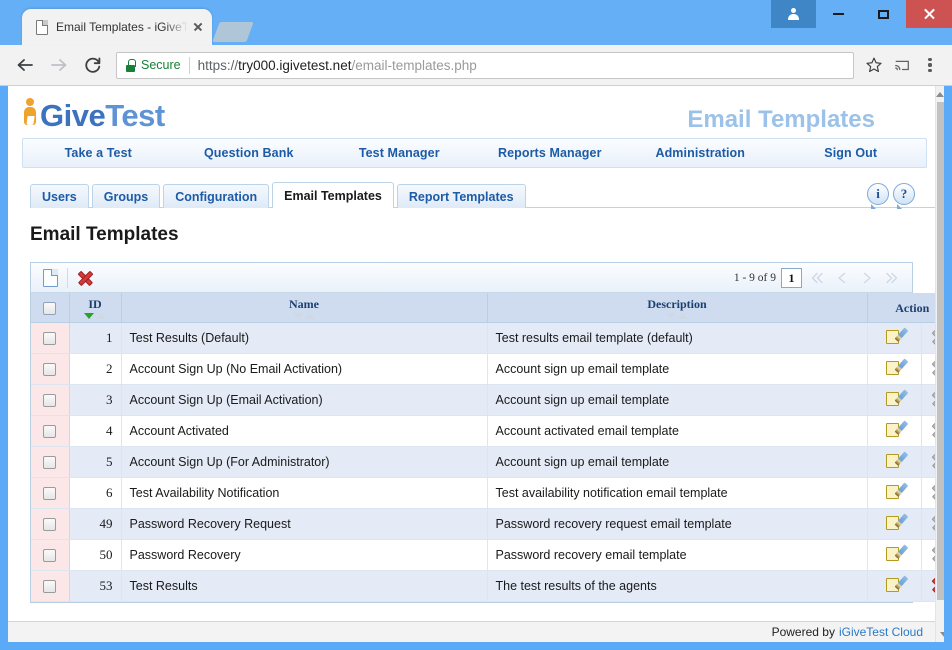 The width and height of the screenshot is (952, 650). Describe the element at coordinates (461, 196) in the screenshot. I see `tab-report-templates: Report Templates` at that location.